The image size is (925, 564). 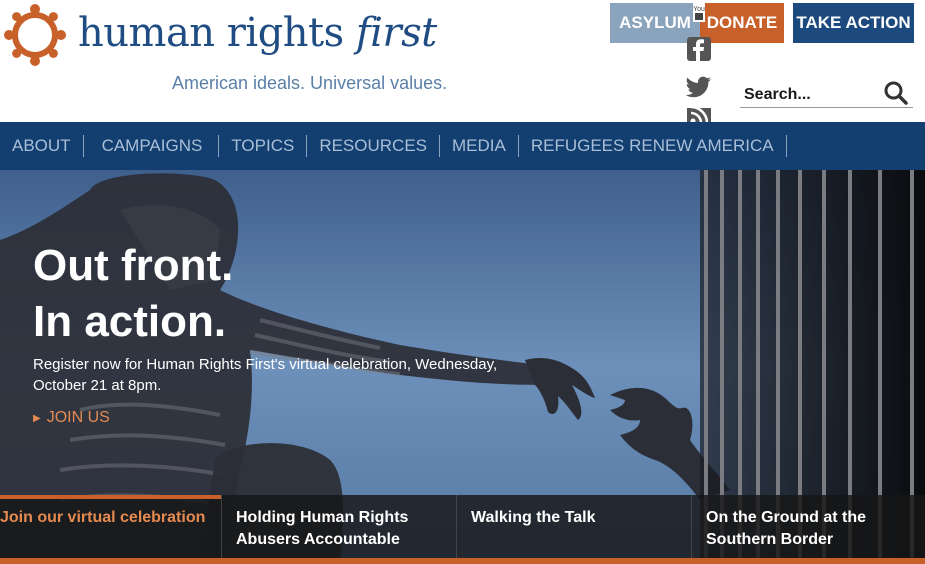 I want to click on hero-title-line1: Out front., so click(x=133, y=265).